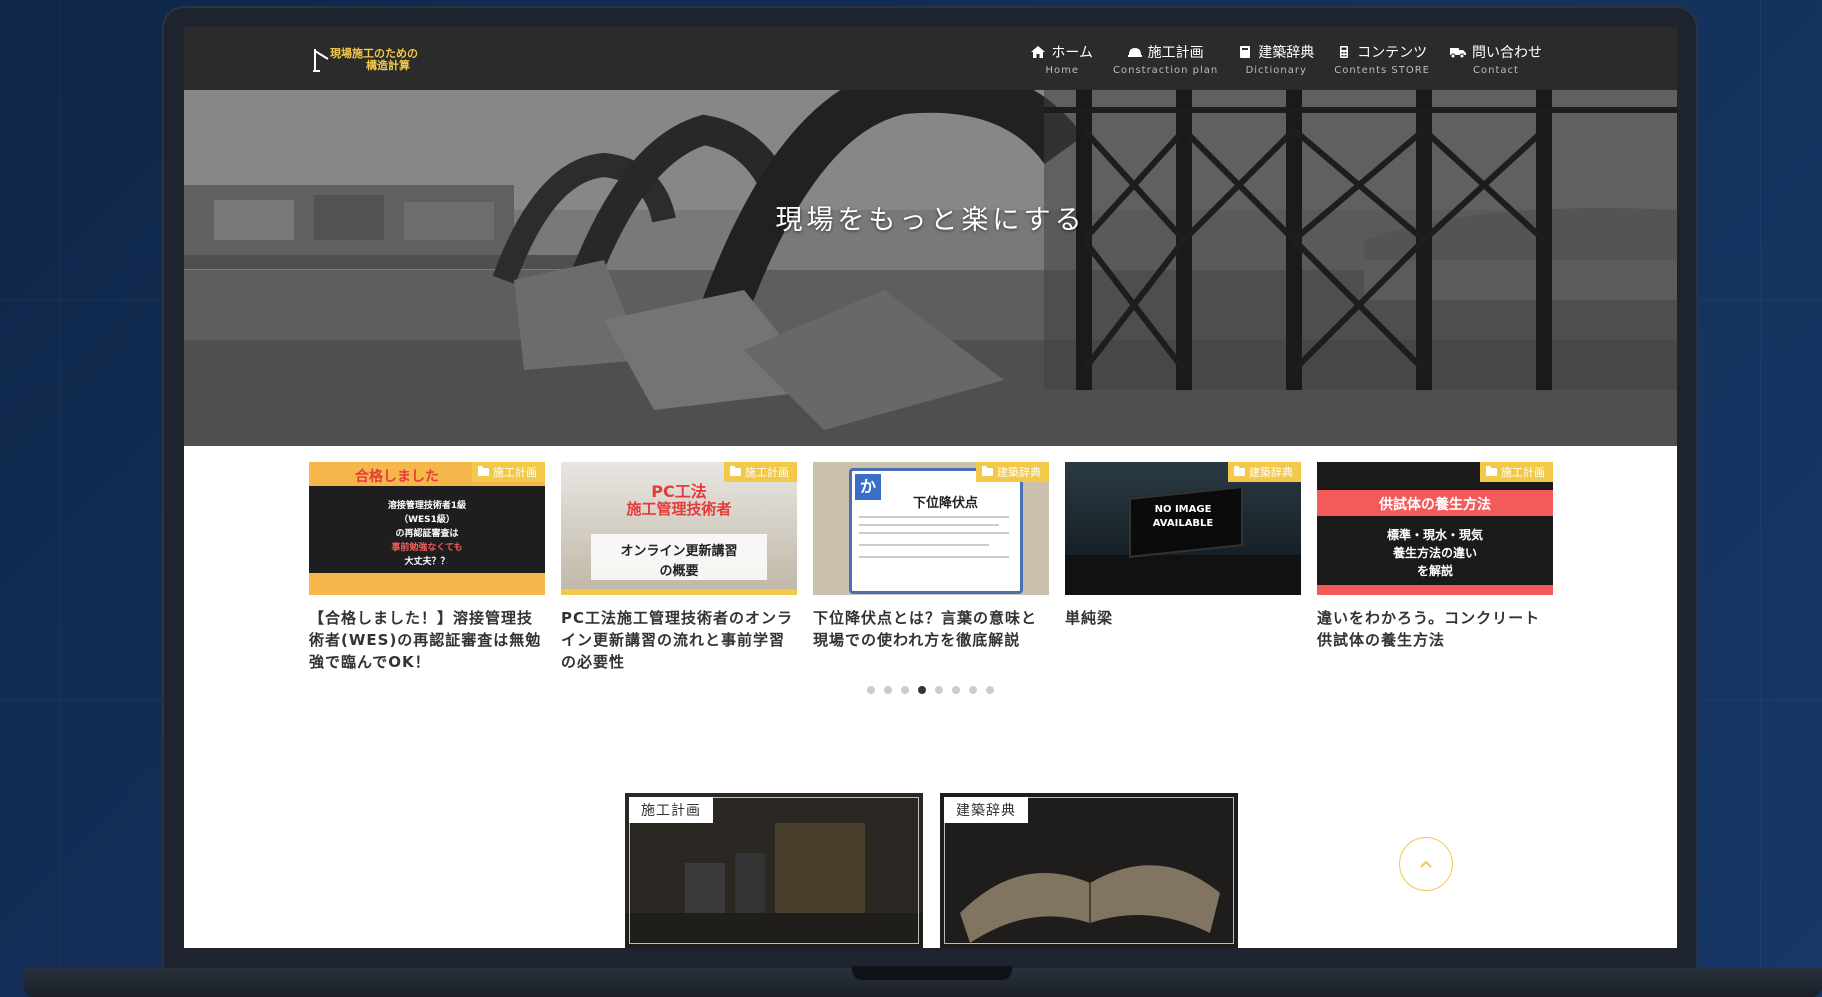 Image resolution: width=1822 pixels, height=997 pixels. Describe the element at coordinates (1183, 618) in the screenshot. I see `card-title: 単純梁` at that location.